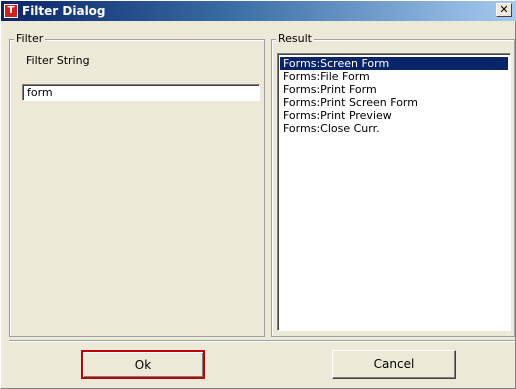 The height and width of the screenshot is (389, 516). Describe the element at coordinates (64, 11) in the screenshot. I see `window-title: Filter Dialog` at that location.